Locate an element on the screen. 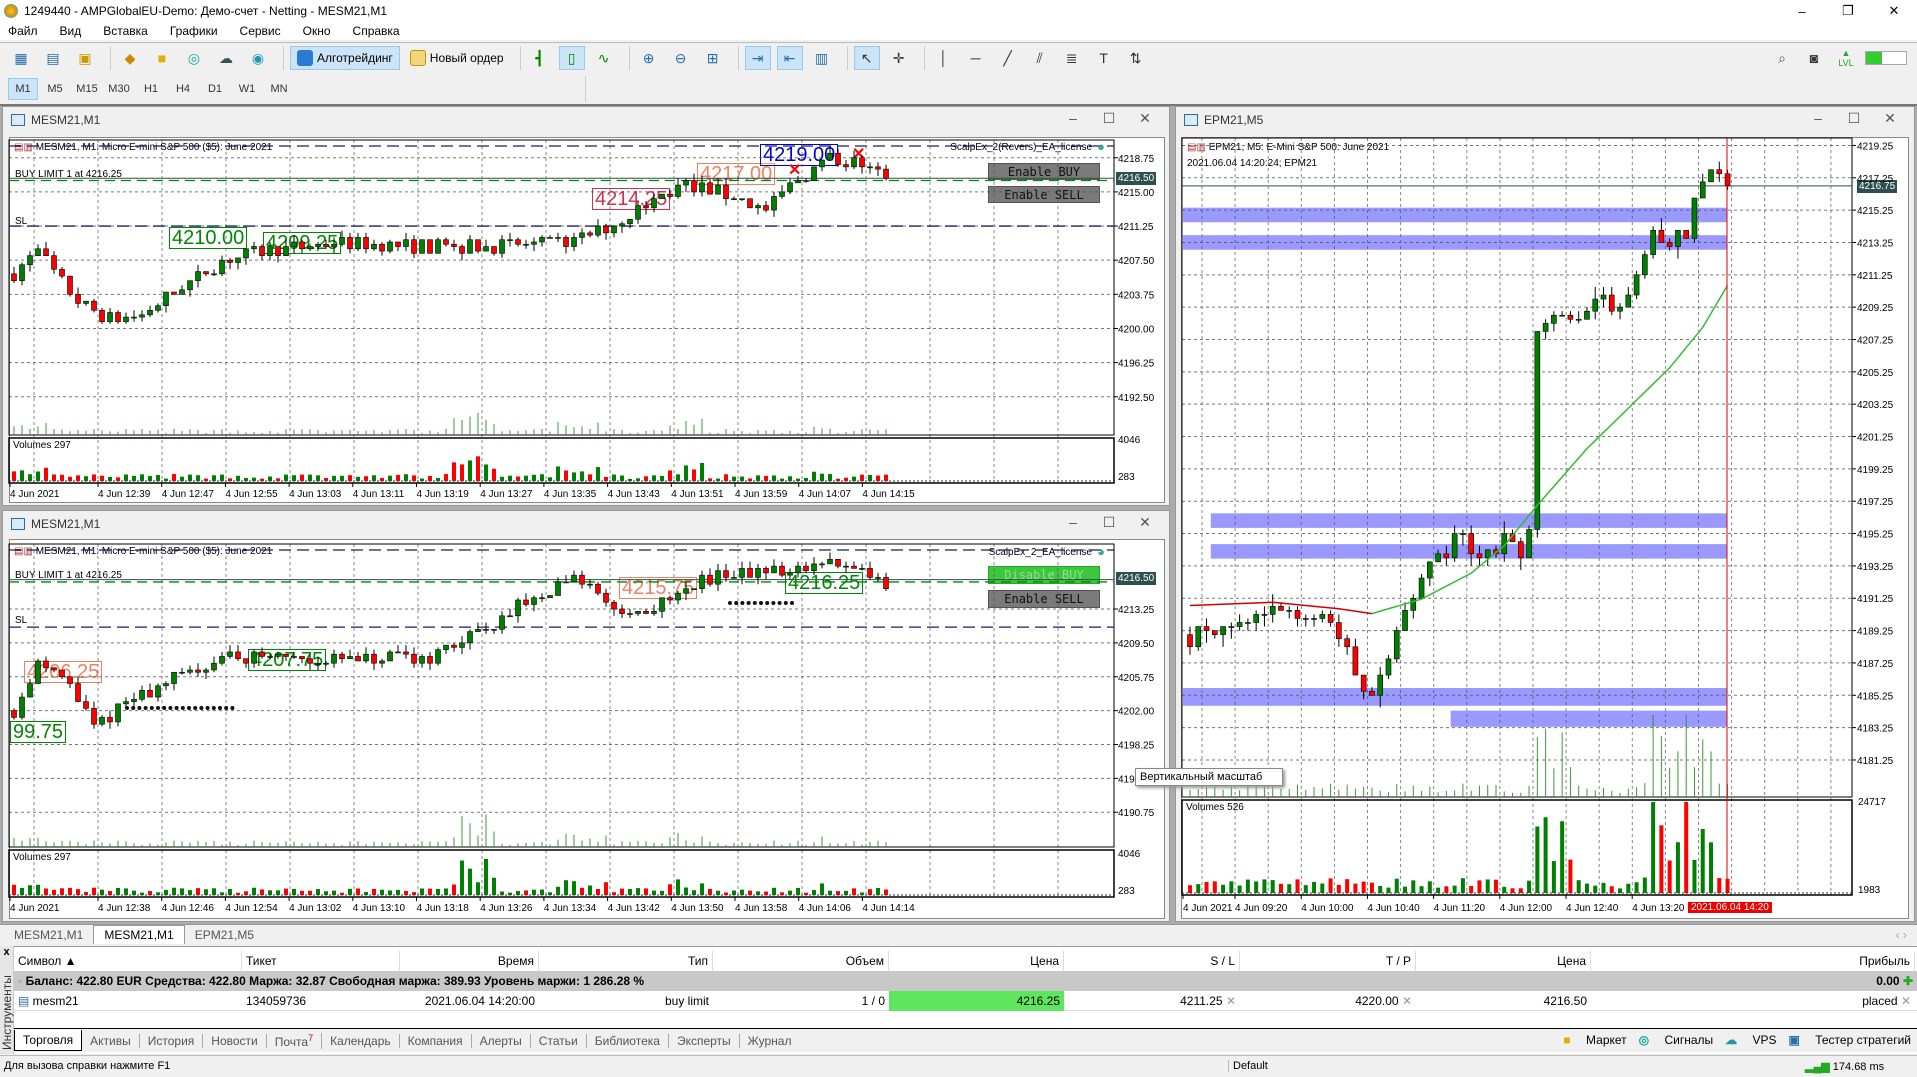 The image size is (1917, 1077). time-axis-label: 4 Jun 09:20 is located at coordinates (1261, 908).